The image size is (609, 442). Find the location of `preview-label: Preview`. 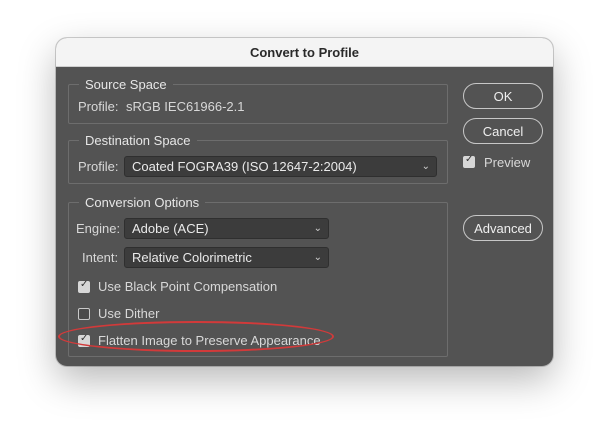

preview-label: Preview is located at coordinates (507, 163).